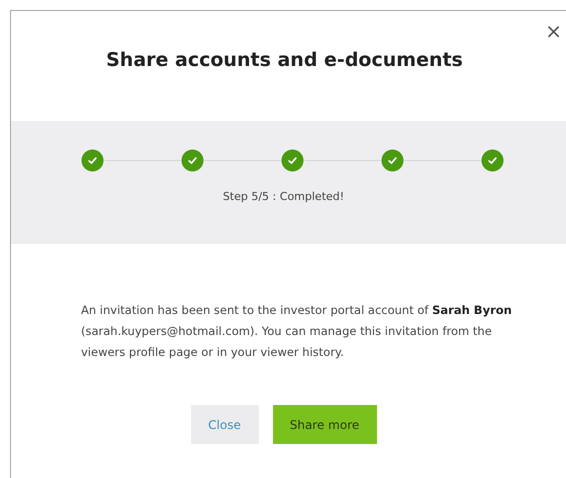 The width and height of the screenshot is (566, 478). I want to click on message-text: An invitation has been sent to the investor portal account of Sarah Byron (sarah.kuypers@hotmail.com). You can manage this invitation from the viewers profile page or in your viewer history., so click(297, 331).